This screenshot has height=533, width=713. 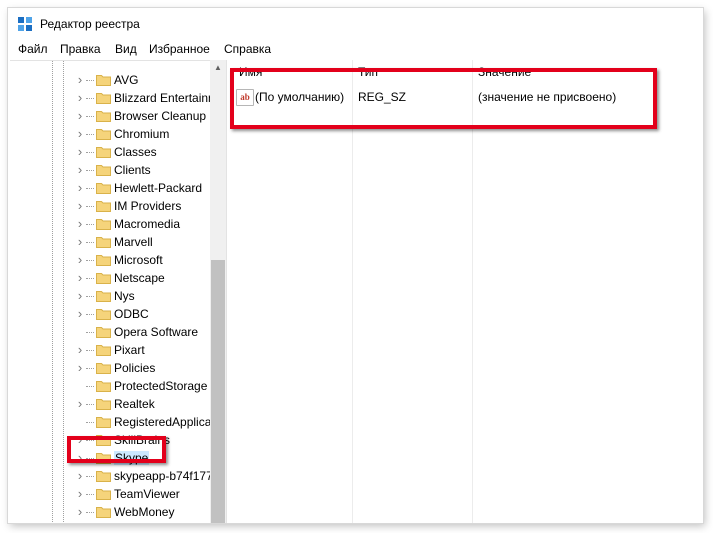 I want to click on tree-item-marvell: › Marvell, so click(x=110, y=242).